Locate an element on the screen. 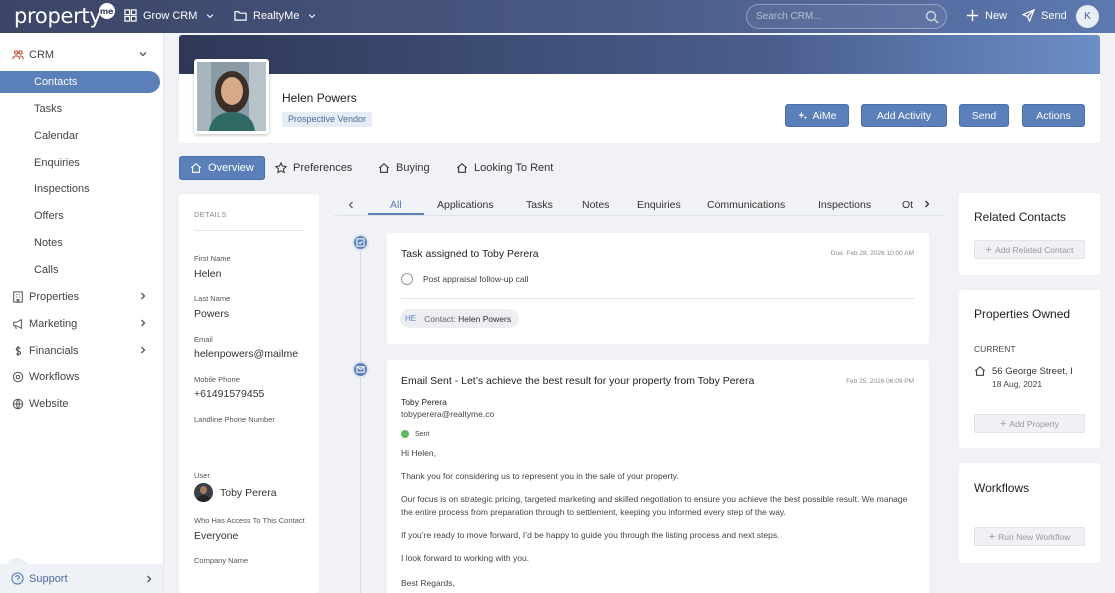 The height and width of the screenshot is (593, 1115). sidebar-item-offers: Offers is located at coordinates (80, 216).